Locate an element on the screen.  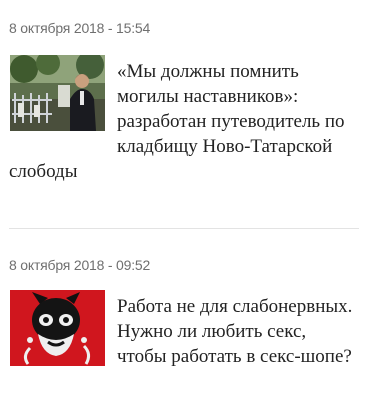
news-date: 8 октября 2018 - 15:54 is located at coordinates (80, 28).